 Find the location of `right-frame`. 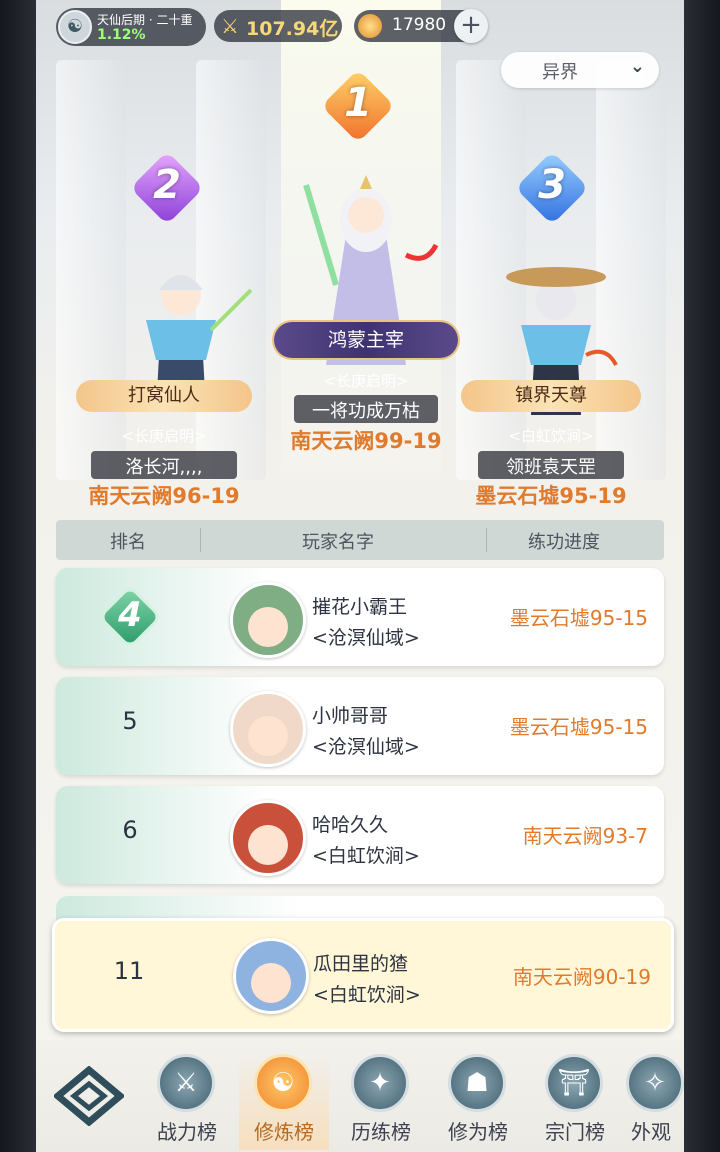

right-frame is located at coordinates (702, 576).